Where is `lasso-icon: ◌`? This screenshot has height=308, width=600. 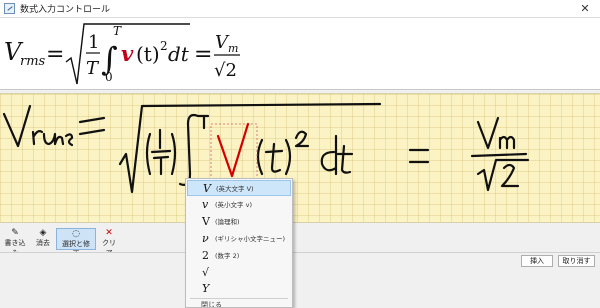 lasso-icon: ◌ is located at coordinates (76, 234).